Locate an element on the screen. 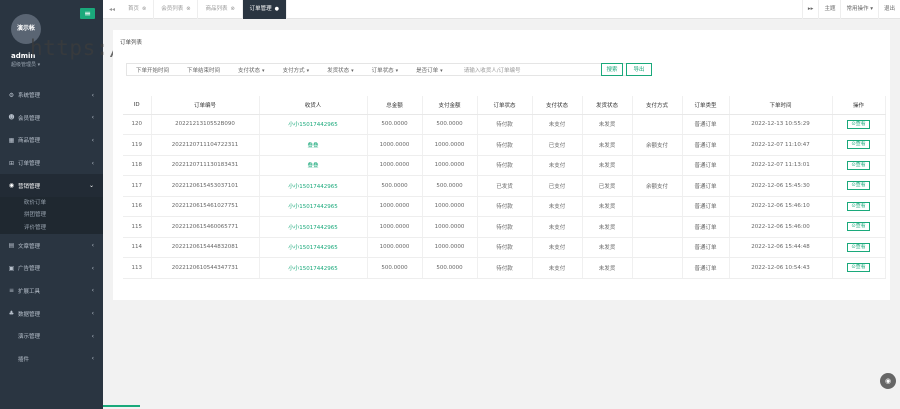  panel-title: 订单列表 is located at coordinates (131, 43).